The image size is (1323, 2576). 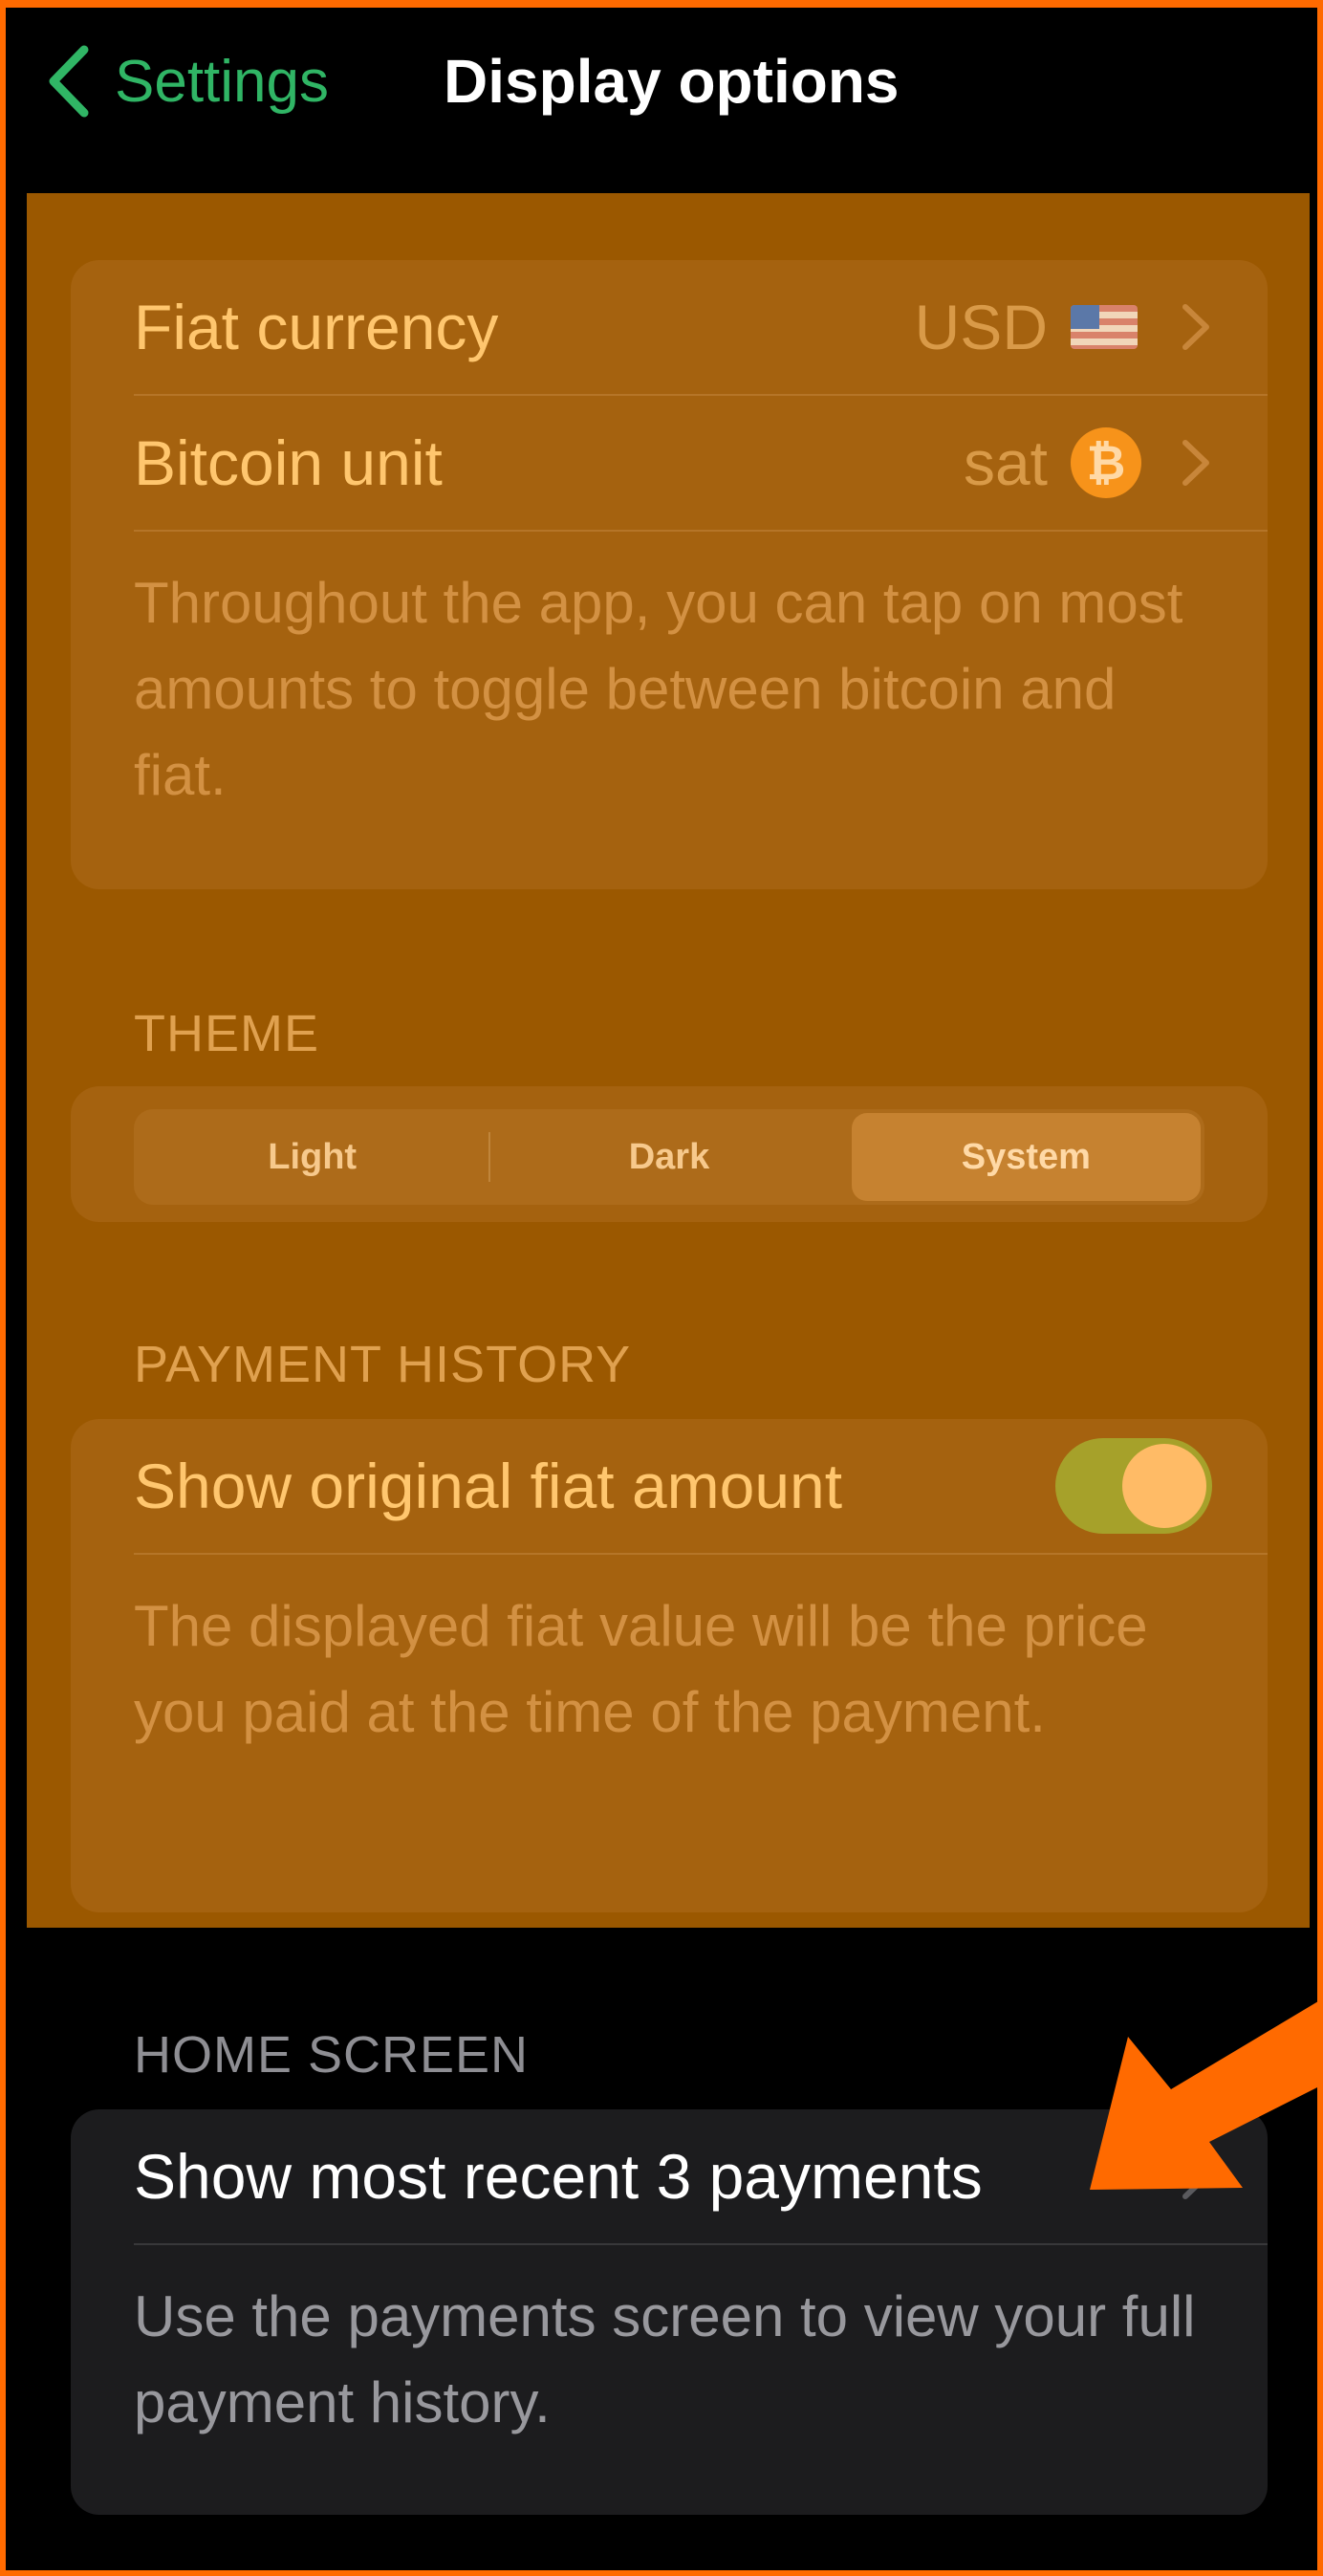 I want to click on chevron-left-icon, so click(x=69, y=81).